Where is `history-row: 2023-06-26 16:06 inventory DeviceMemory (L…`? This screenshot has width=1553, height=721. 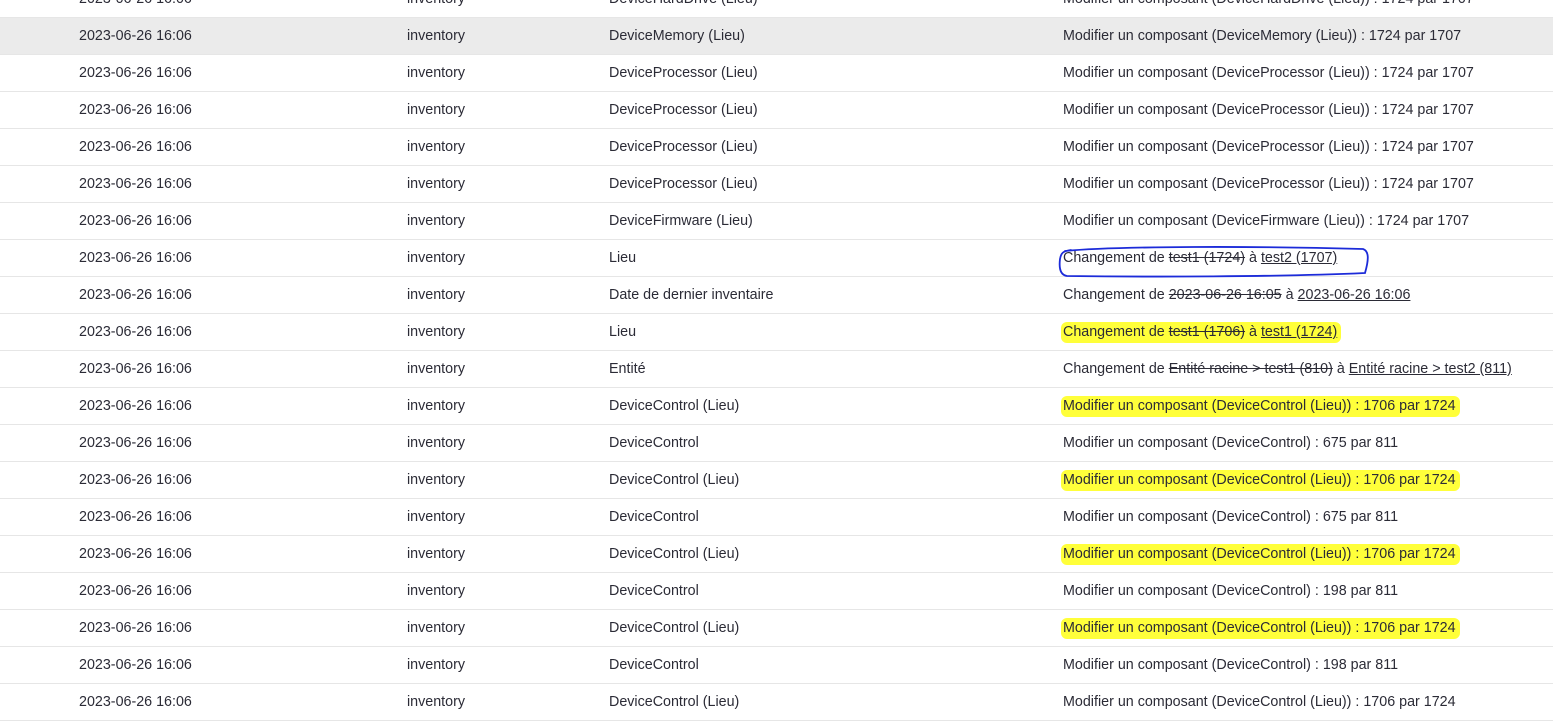
history-row: 2023-06-26 16:06 inventory DeviceMemory (L… is located at coordinates (776, 36).